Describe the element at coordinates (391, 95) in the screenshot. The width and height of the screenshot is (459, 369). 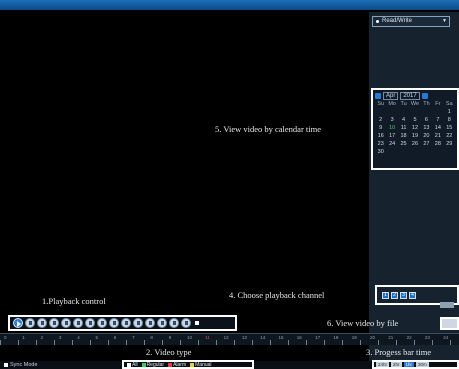
I see `month-select: Apr` at that location.